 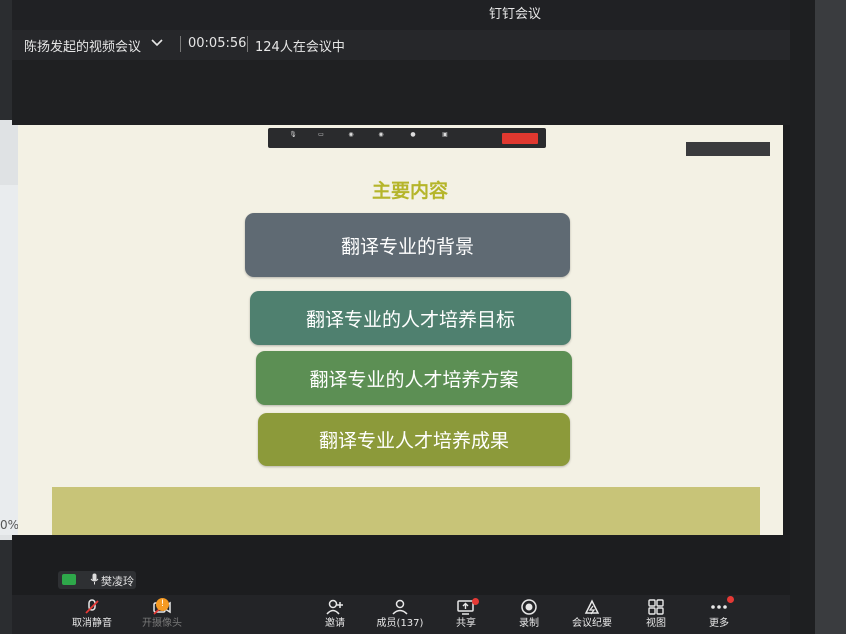 What do you see at coordinates (410, 318) in the screenshot?
I see `slide-item-2: 翻译专业的人才培养目标` at bounding box center [410, 318].